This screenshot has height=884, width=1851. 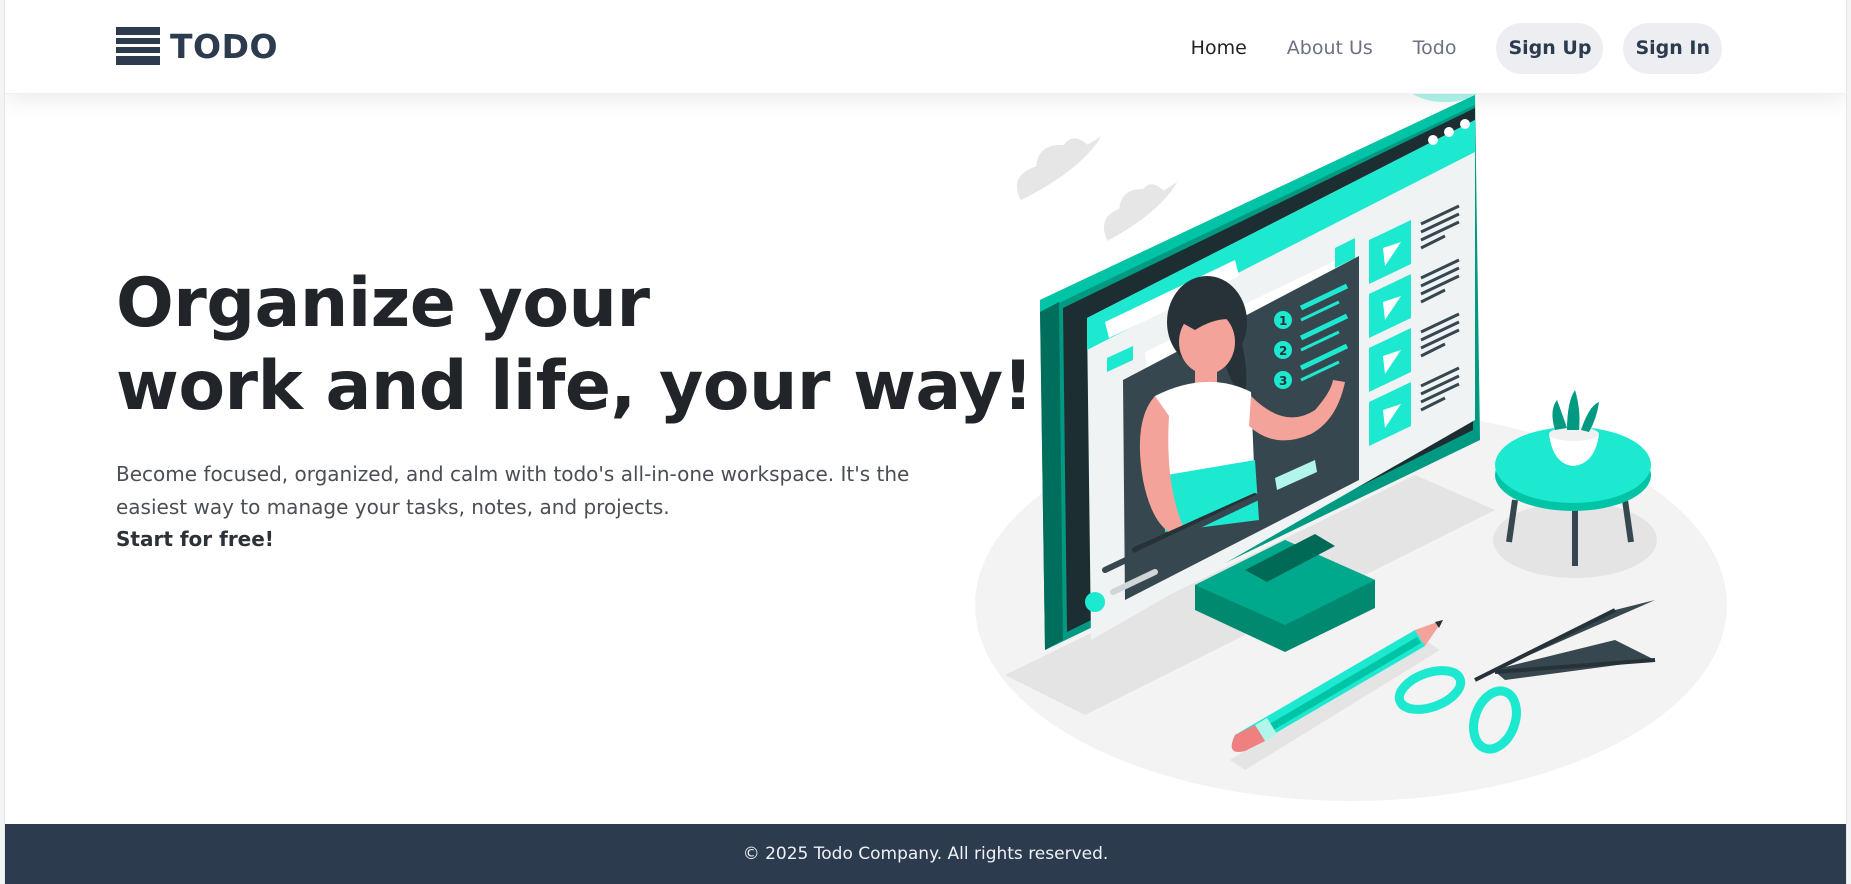 I want to click on main-nav: Home About Us Todo Sign Up Sign In, so click(x=1456, y=48).